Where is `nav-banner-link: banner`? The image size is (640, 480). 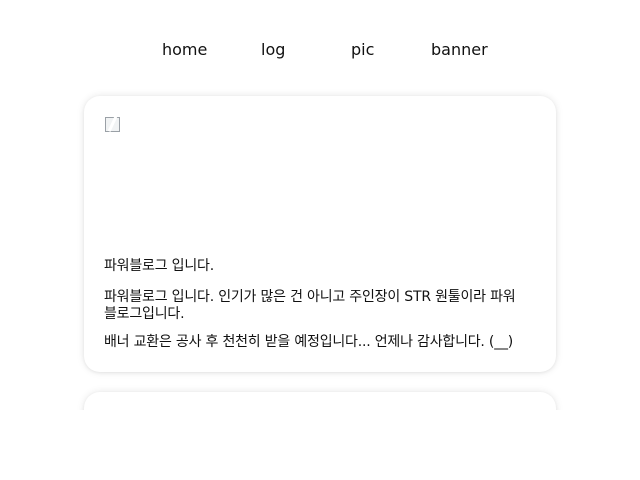 nav-banner-link: banner is located at coordinates (459, 50).